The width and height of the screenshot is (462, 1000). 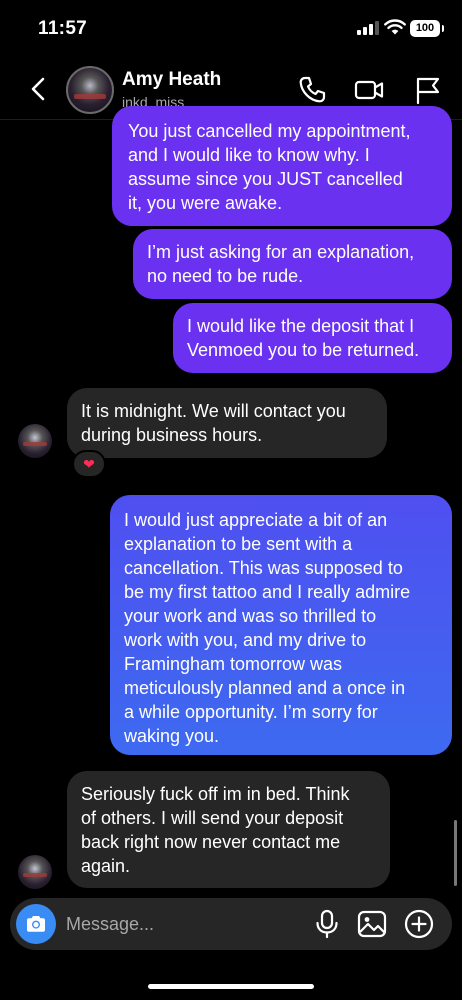 What do you see at coordinates (428, 90) in the screenshot?
I see `flag-icon` at bounding box center [428, 90].